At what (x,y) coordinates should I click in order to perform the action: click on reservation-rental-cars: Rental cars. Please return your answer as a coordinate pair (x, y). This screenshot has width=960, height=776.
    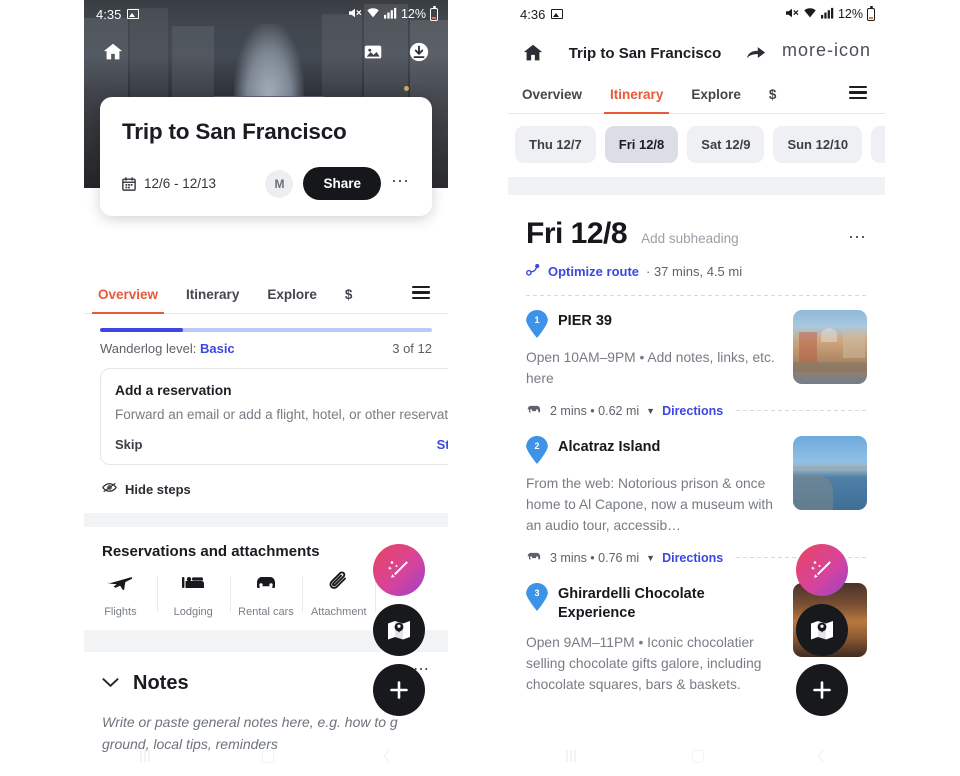
    Looking at the image, I should click on (266, 594).